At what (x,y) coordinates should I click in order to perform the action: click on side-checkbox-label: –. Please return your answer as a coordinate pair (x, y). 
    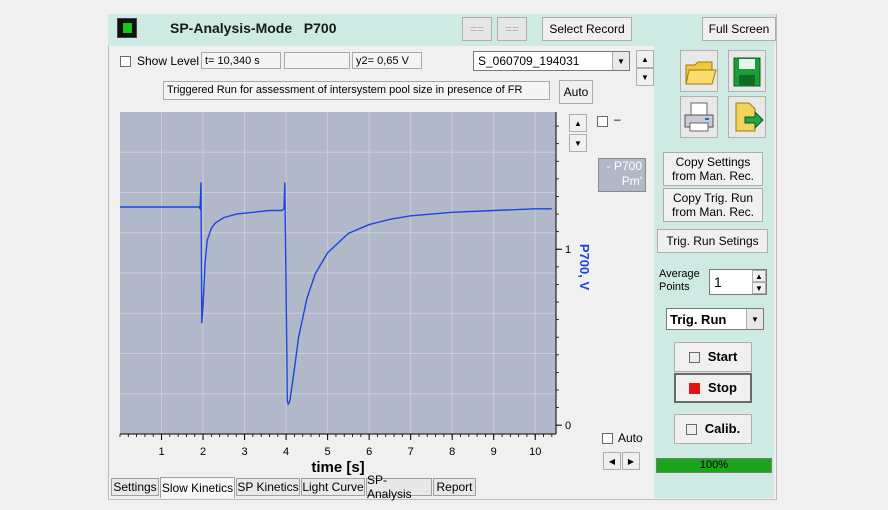
    Looking at the image, I should click on (617, 119).